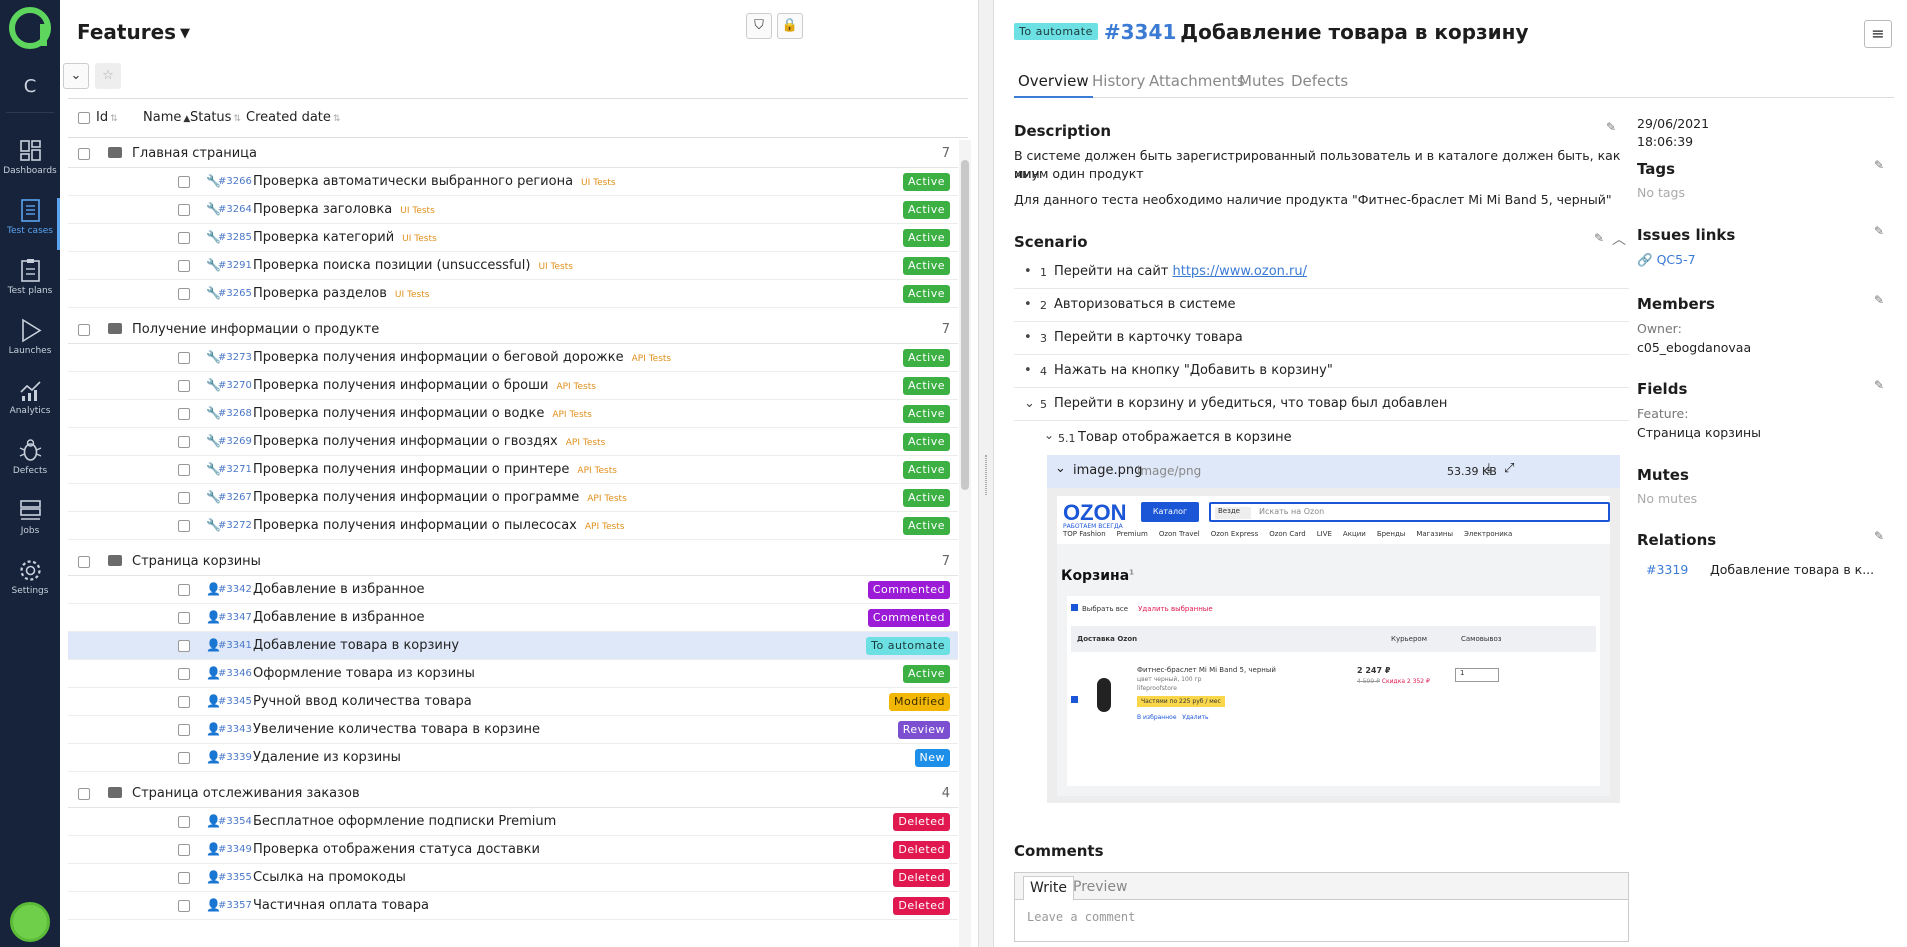  What do you see at coordinates (759, 26) in the screenshot?
I see `filter-button: ⛉` at bounding box center [759, 26].